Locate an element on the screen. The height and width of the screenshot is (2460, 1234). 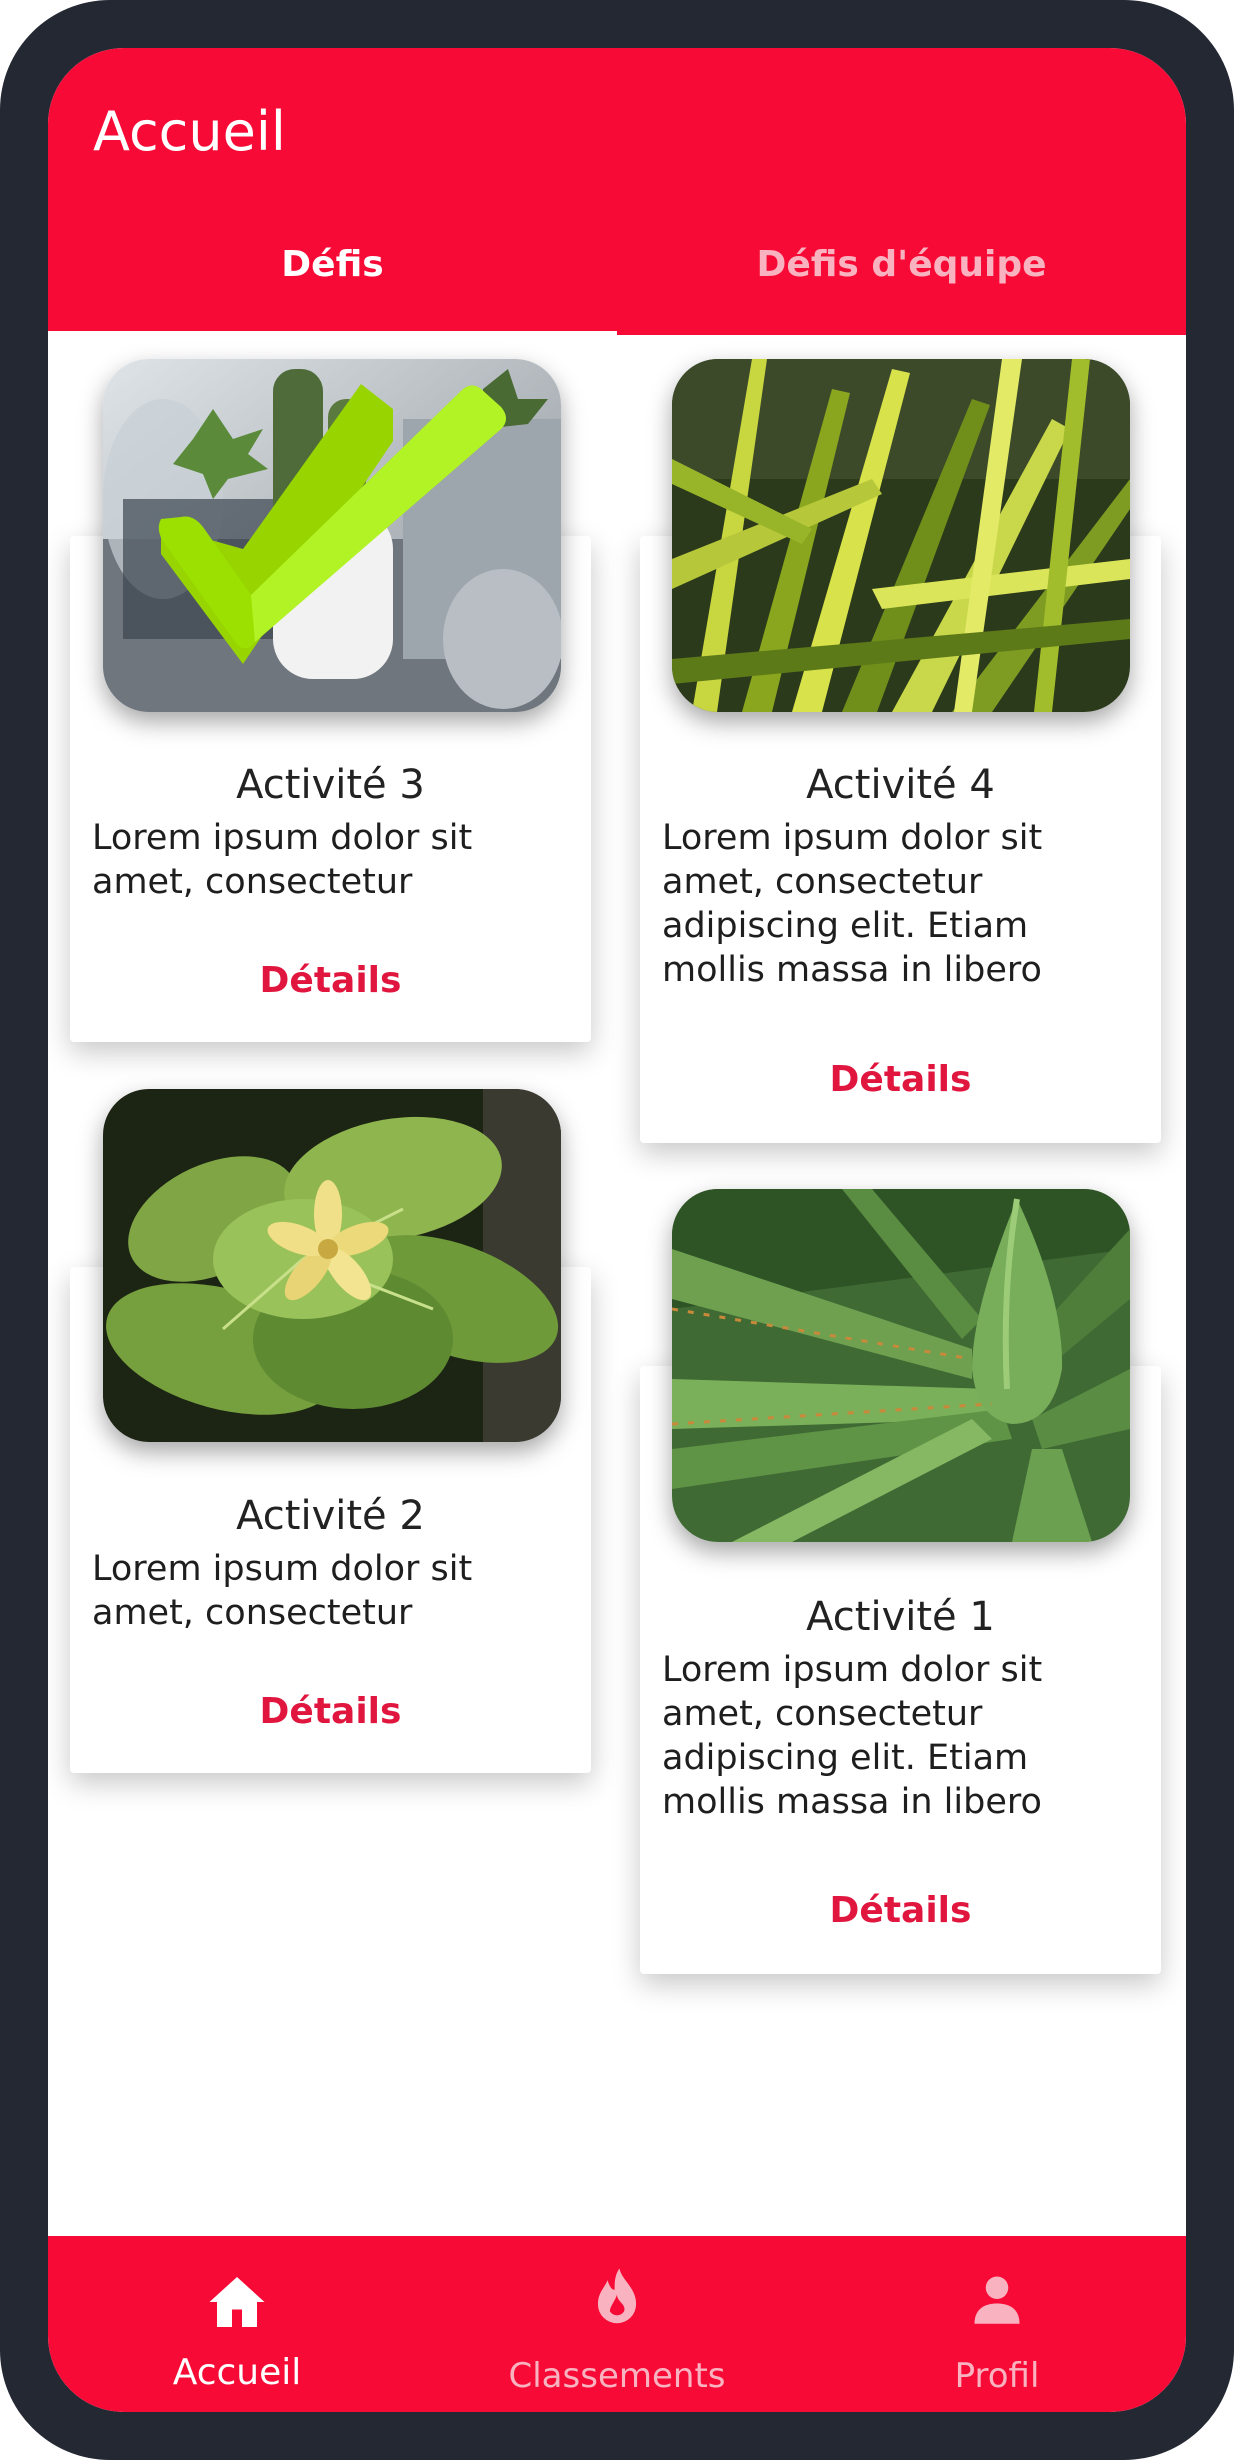
bottom-navigation: Accueil Classements Profil is located at coordinates (617, 2324).